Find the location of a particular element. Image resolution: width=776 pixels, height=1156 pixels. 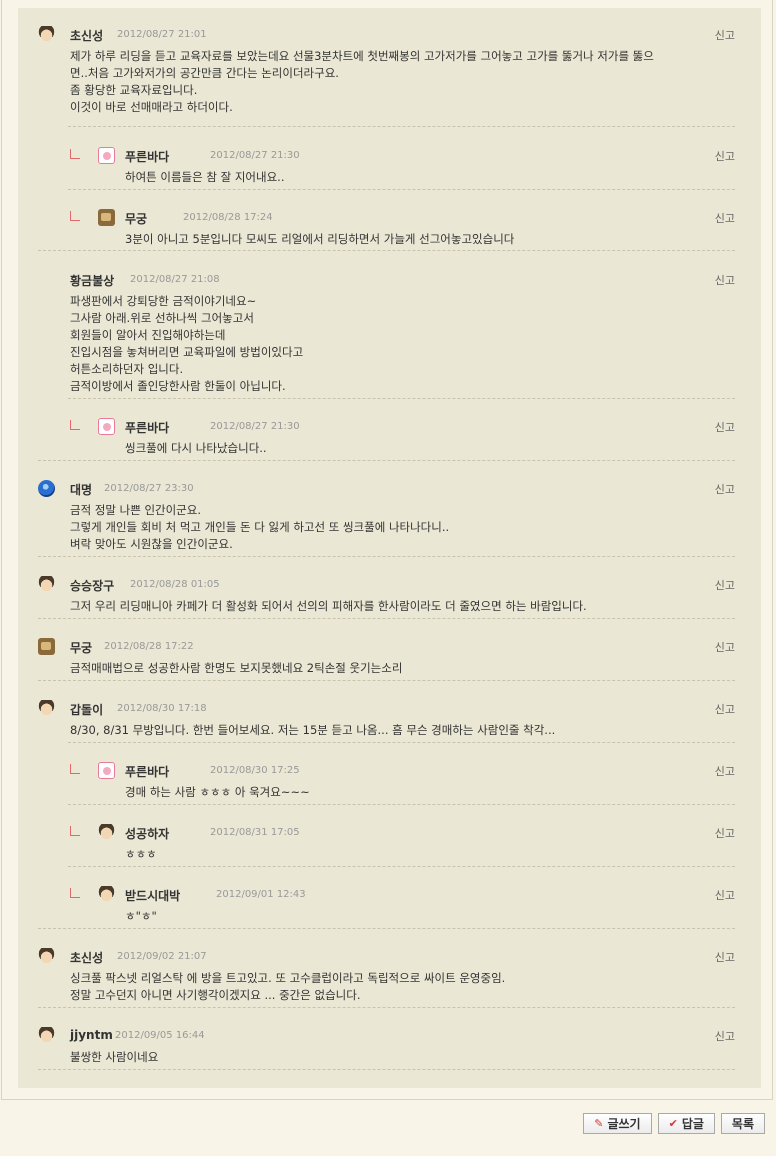

comment-line: 하여튼 이름들은 참 잘 지어내요.. is located at coordinates (205, 177).